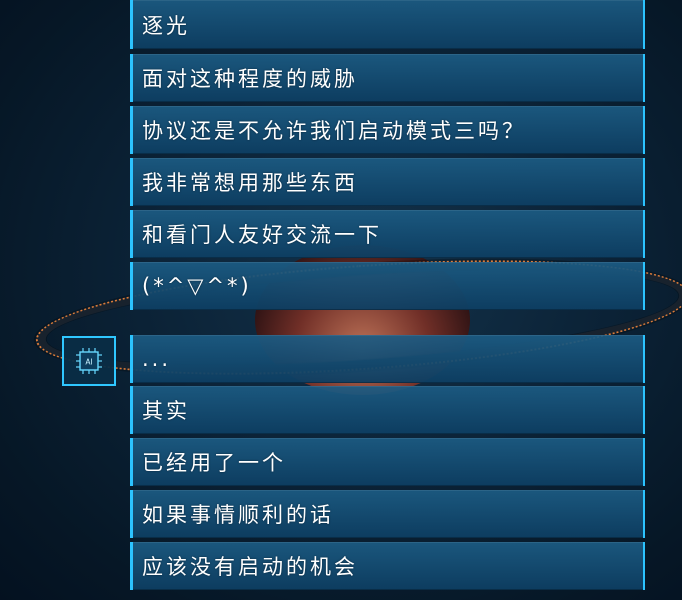 Image resolution: width=682 pixels, height=600 pixels. I want to click on dialogue-line-text: 和看门人友好交流一下, so click(262, 235).